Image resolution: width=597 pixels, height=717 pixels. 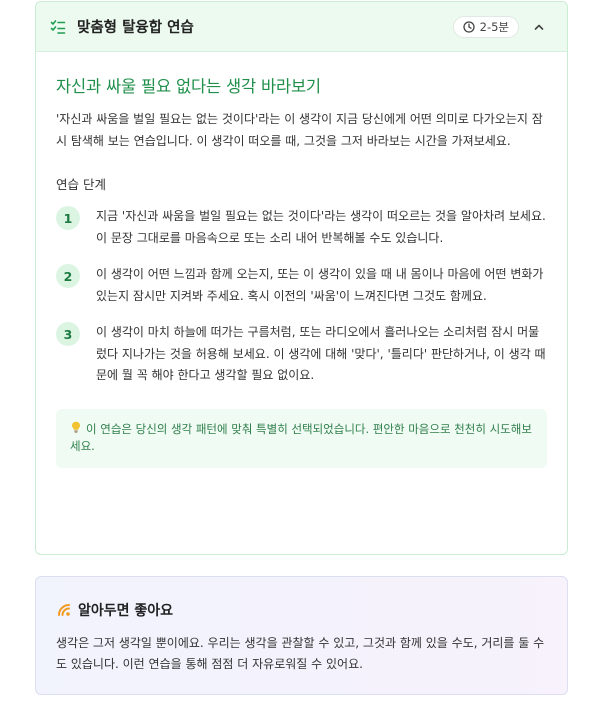 I want to click on step-number-badge: 2, so click(x=68, y=276).